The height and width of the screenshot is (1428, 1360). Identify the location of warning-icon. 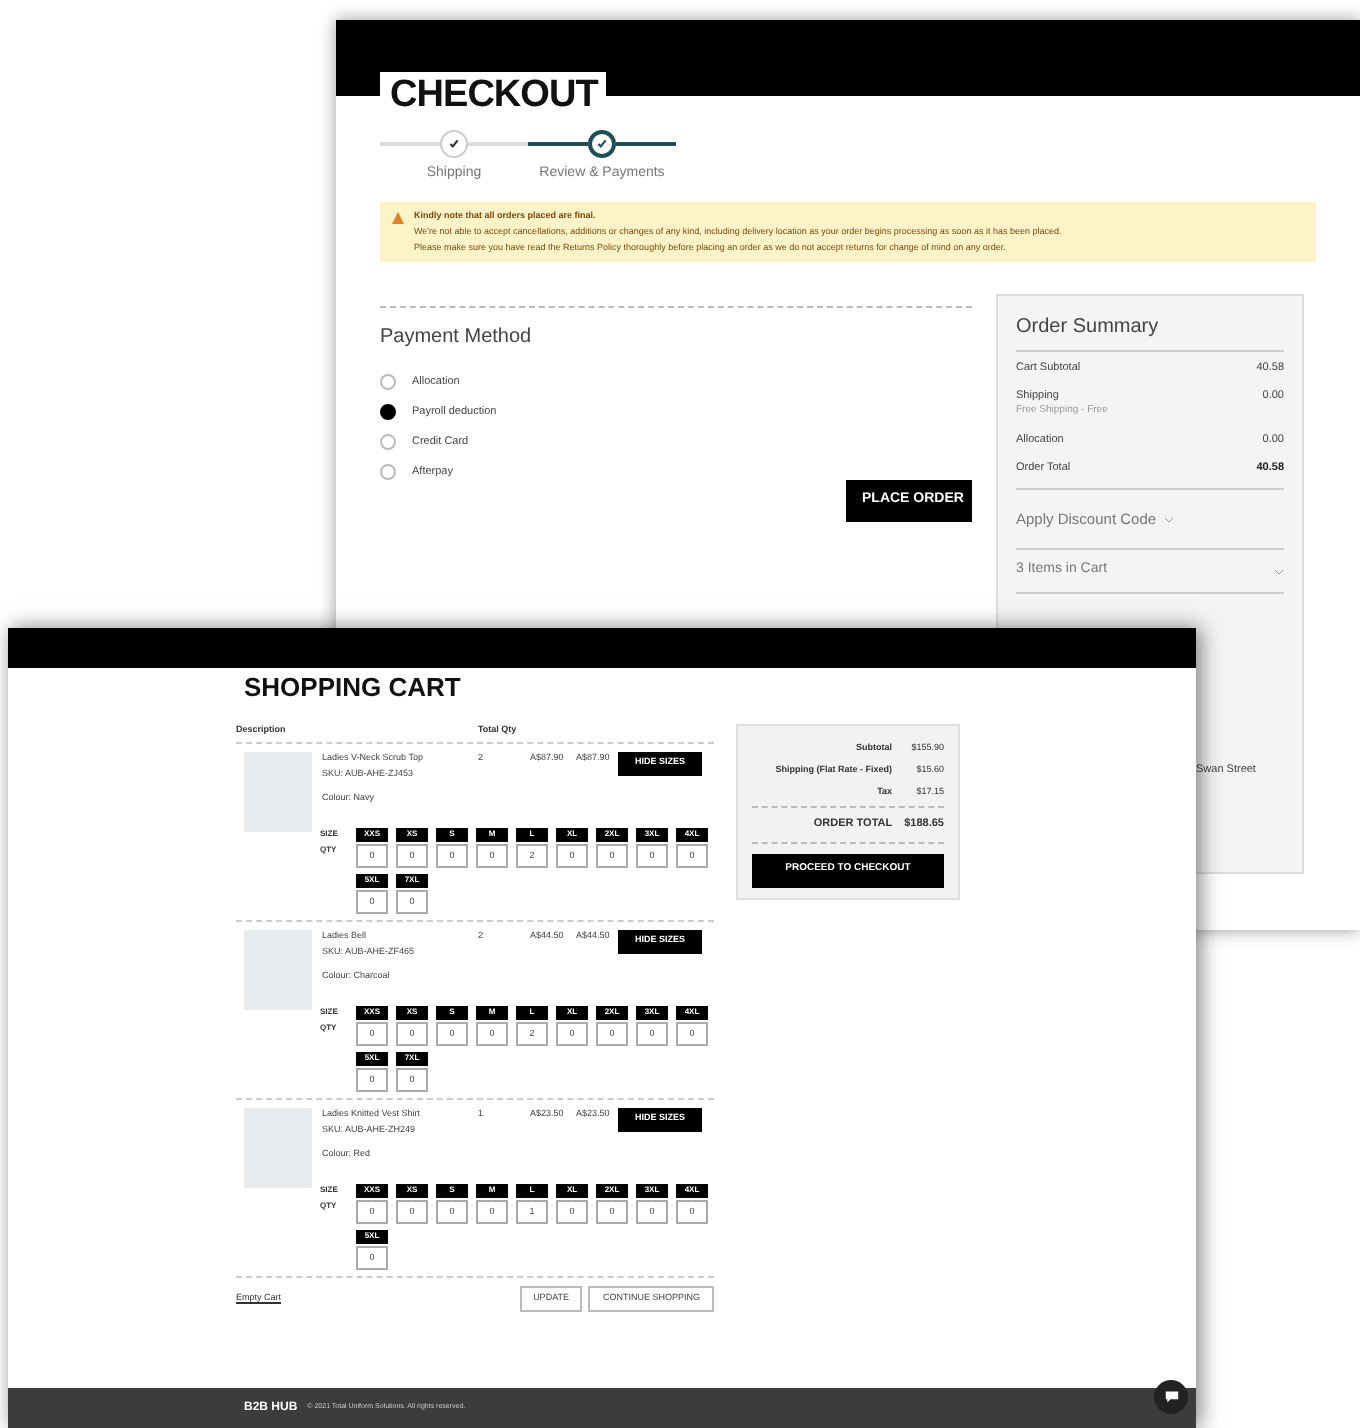
(398, 217).